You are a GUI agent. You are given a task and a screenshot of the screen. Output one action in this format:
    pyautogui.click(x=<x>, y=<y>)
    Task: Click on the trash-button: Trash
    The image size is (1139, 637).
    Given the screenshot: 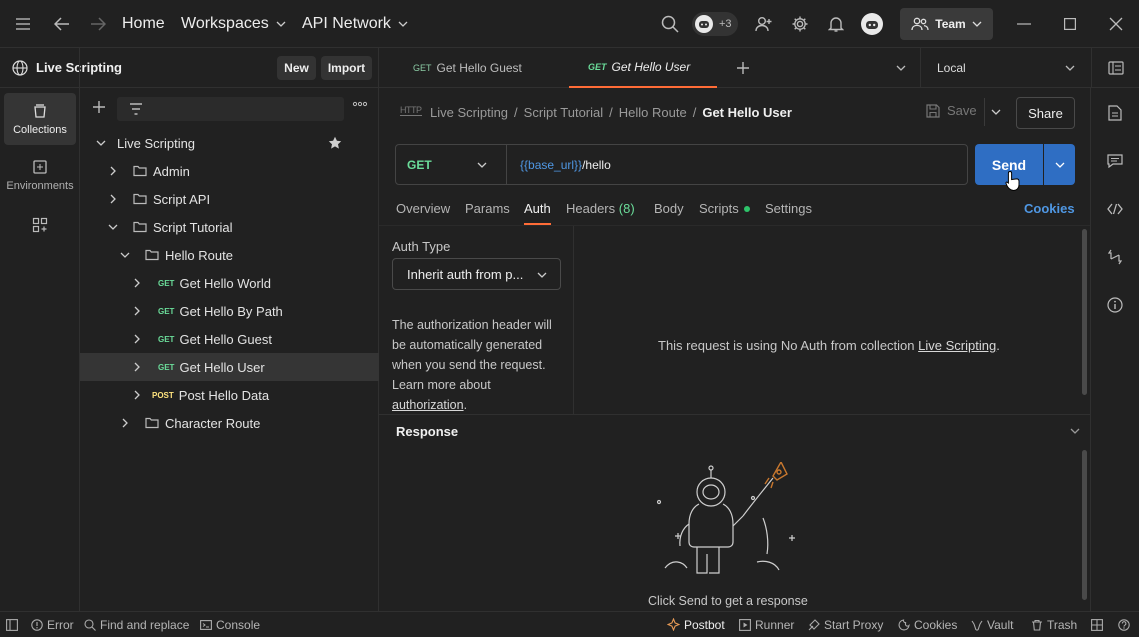 What is the action you would take?
    pyautogui.click(x=1054, y=624)
    